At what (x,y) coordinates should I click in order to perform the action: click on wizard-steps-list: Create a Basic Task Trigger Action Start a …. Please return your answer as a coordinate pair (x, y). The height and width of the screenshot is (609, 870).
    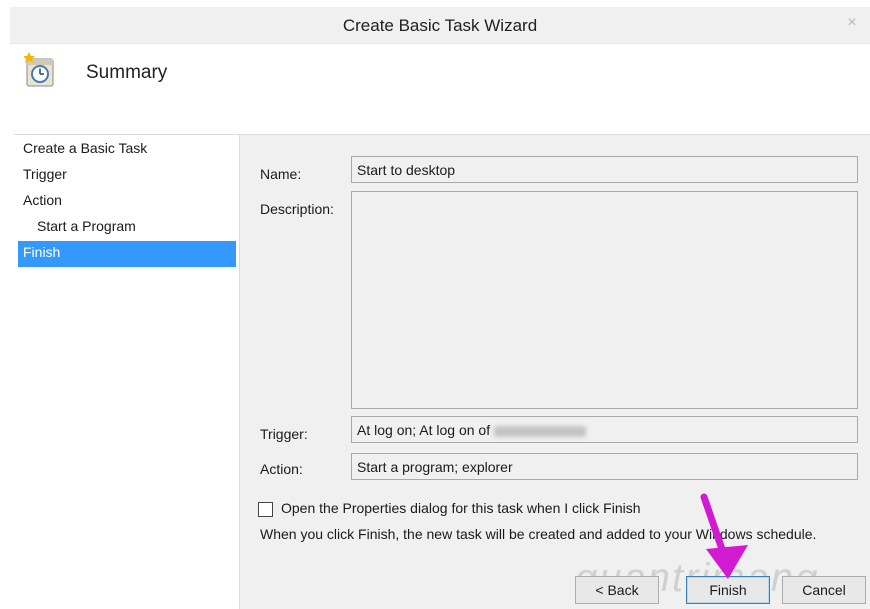
    Looking at the image, I should click on (127, 202).